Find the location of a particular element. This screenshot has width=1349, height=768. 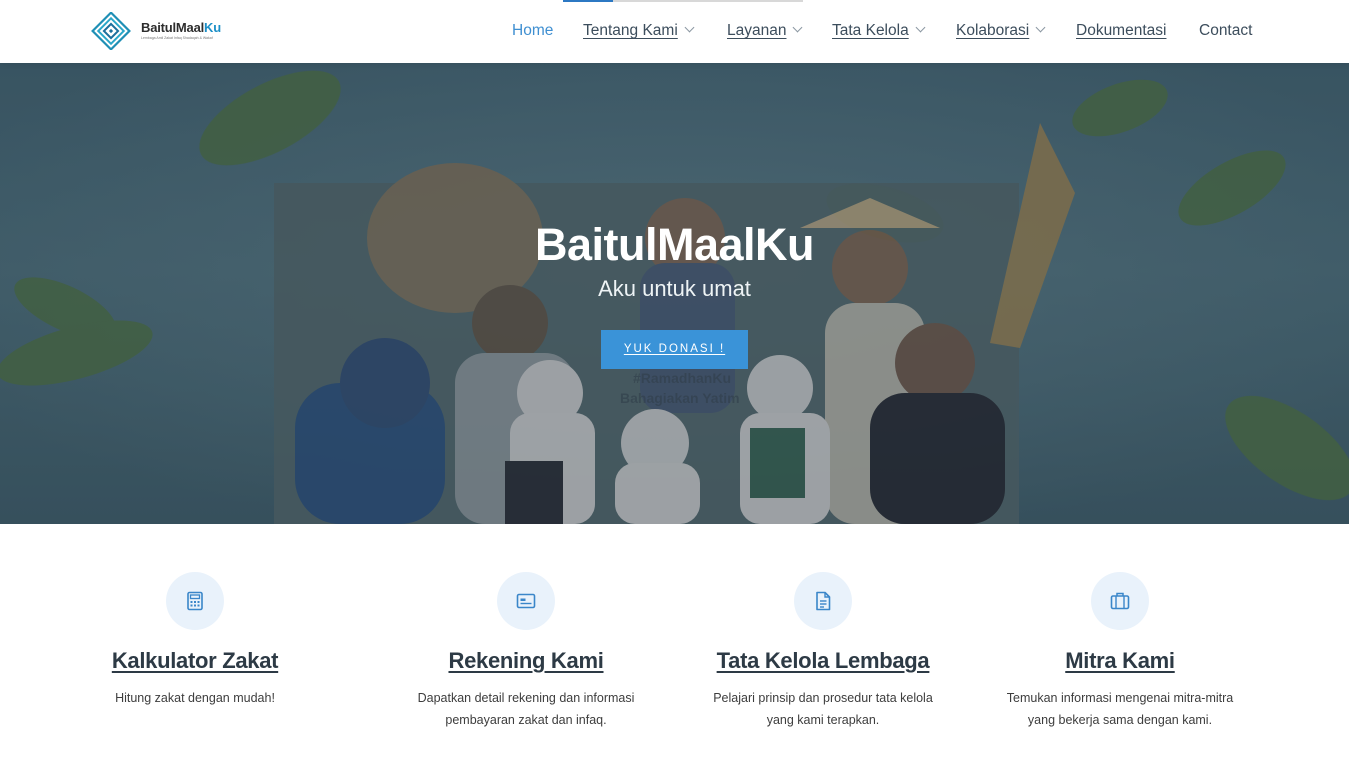

nav-tentang-kami: Tentang Kami is located at coordinates (639, 32).